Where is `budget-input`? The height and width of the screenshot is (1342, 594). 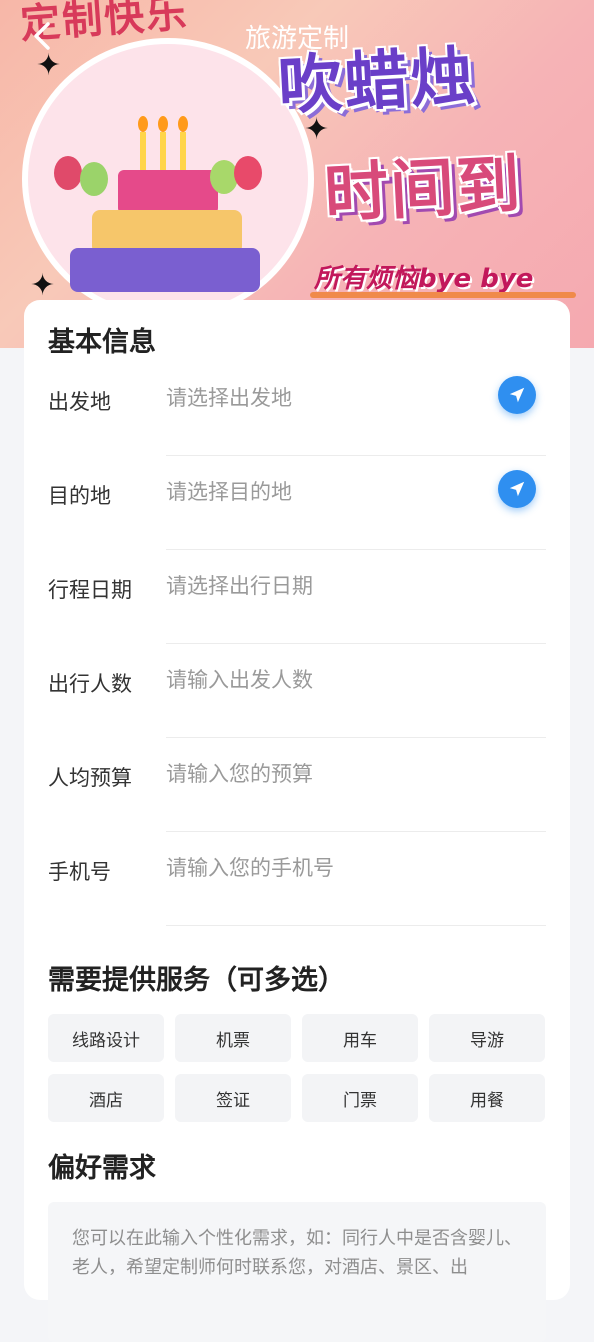 budget-input is located at coordinates (326, 774).